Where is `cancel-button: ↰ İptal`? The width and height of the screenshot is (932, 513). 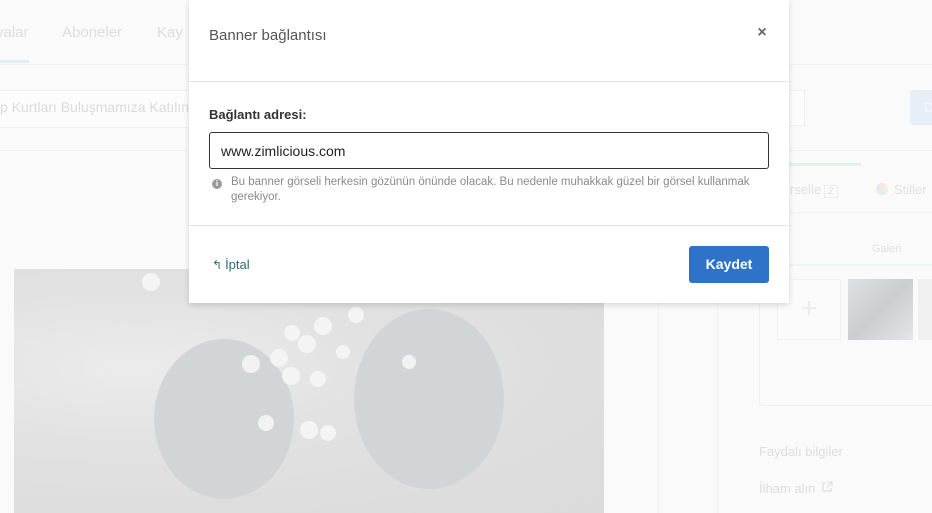 cancel-button: ↰ İptal is located at coordinates (231, 264).